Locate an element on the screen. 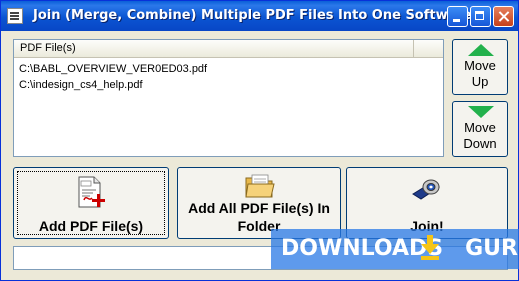 The height and width of the screenshot is (281, 519). maximize-button is located at coordinates (480, 16).